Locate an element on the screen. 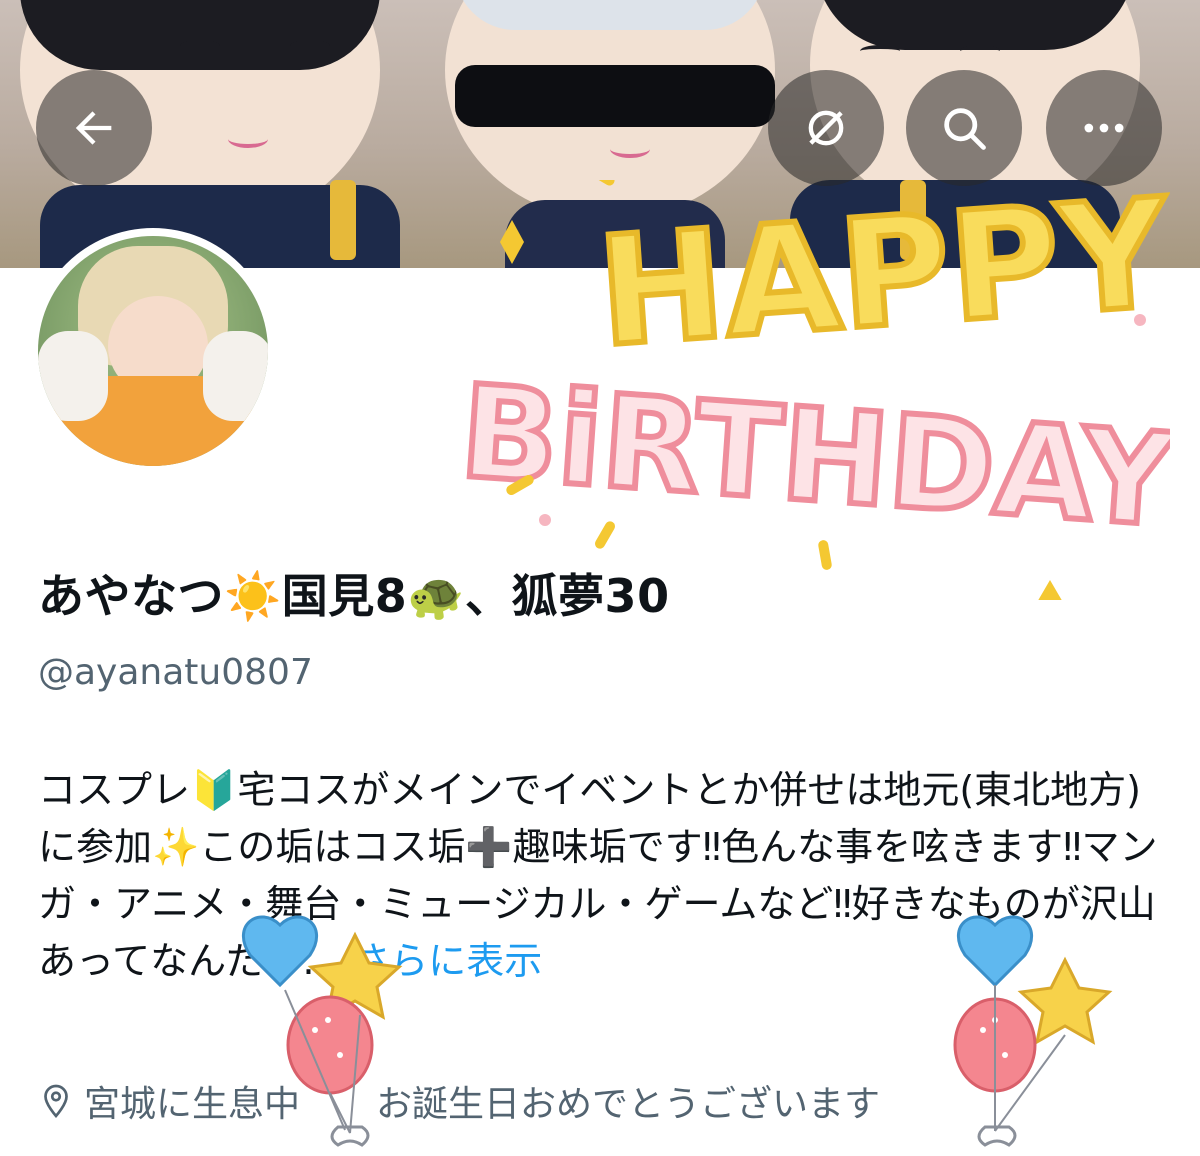 The height and width of the screenshot is (1156, 1200). search-icon is located at coordinates (965, 129).